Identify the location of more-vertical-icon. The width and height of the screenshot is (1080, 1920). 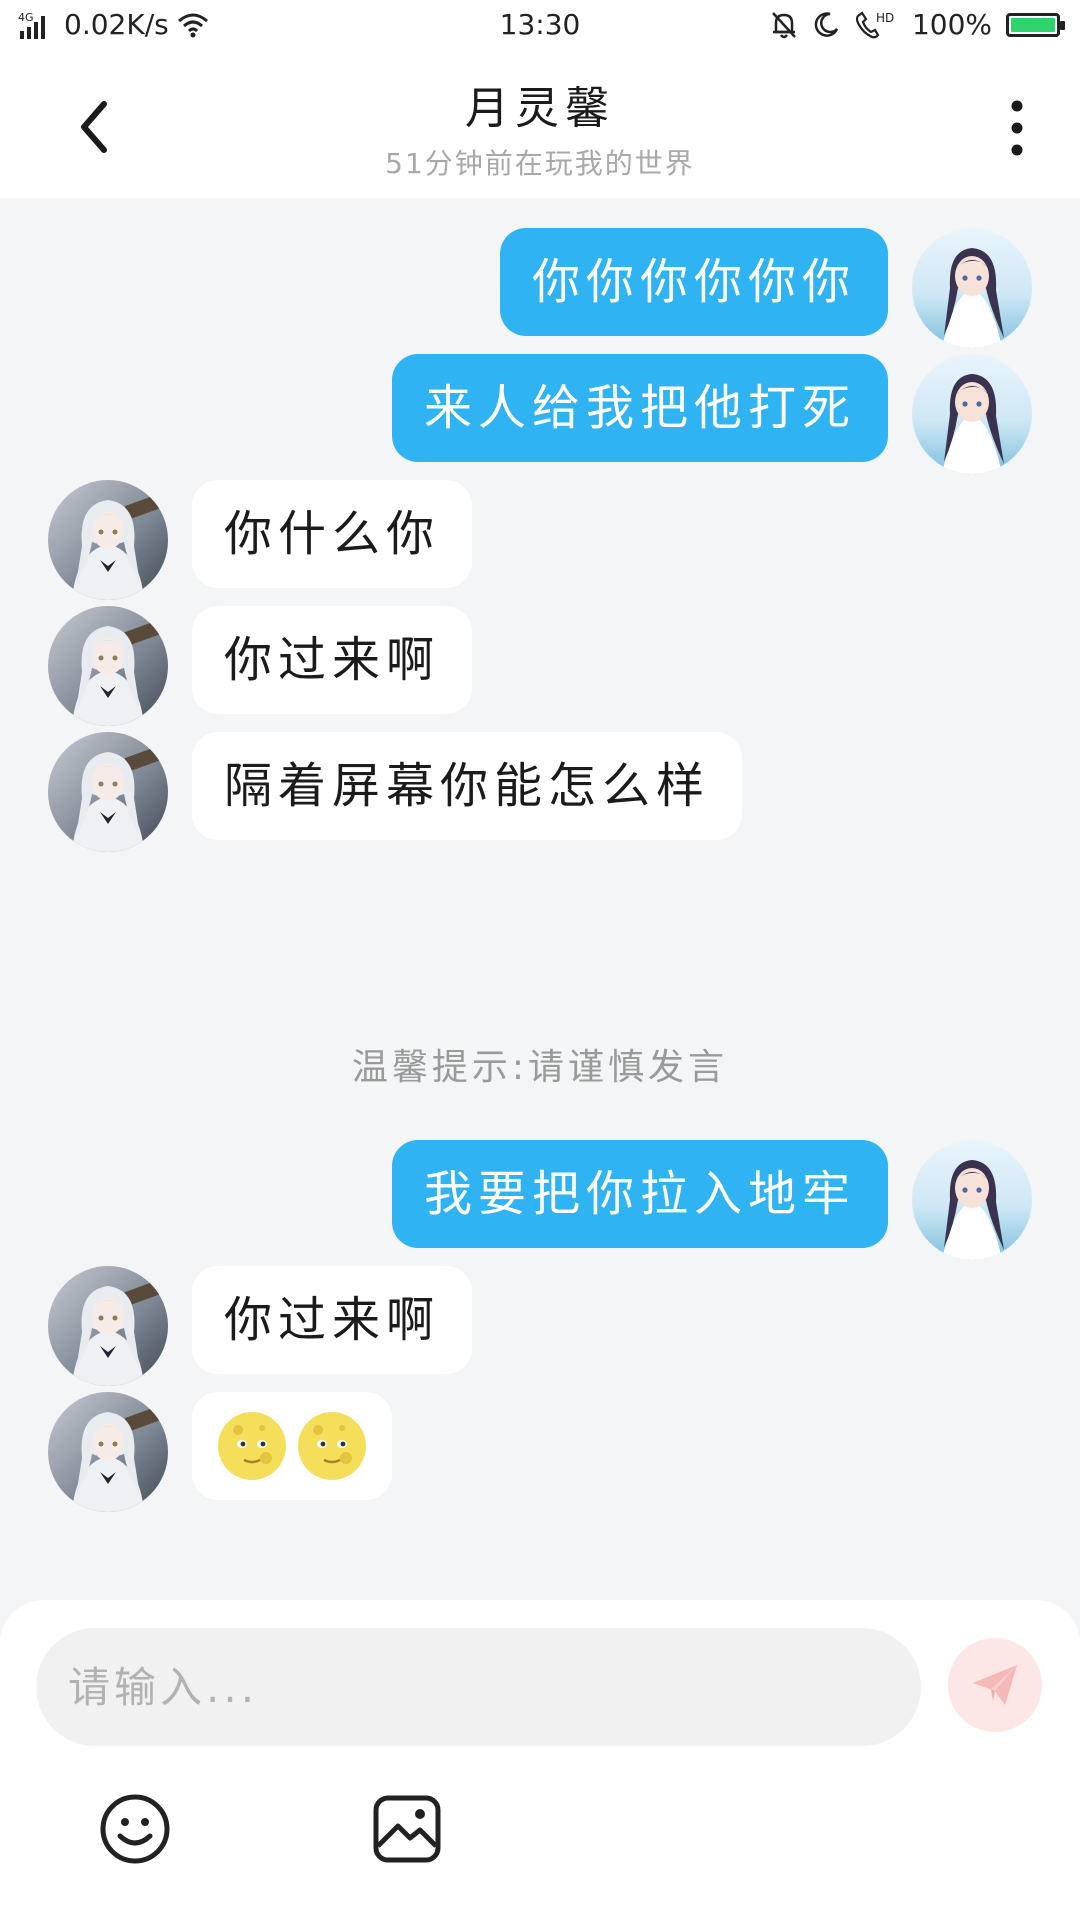
(1017, 128).